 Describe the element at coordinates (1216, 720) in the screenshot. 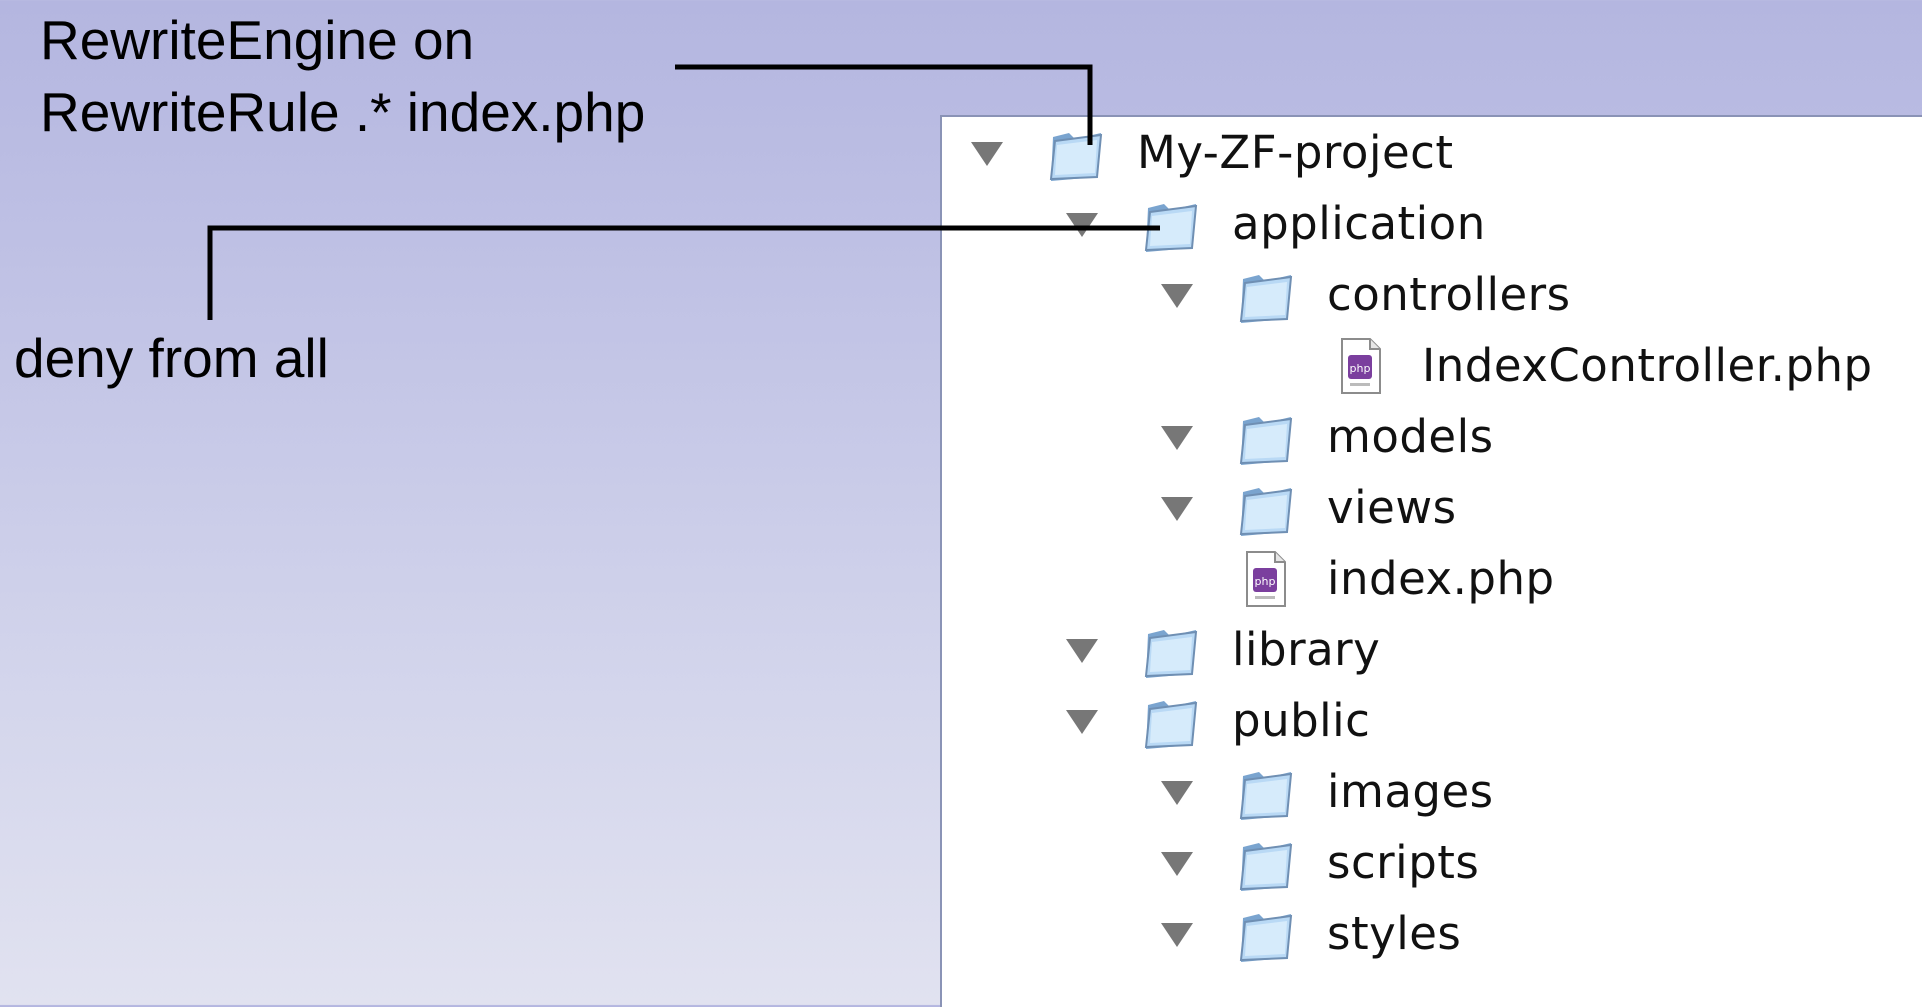

I see `tree-item-public: public` at that location.